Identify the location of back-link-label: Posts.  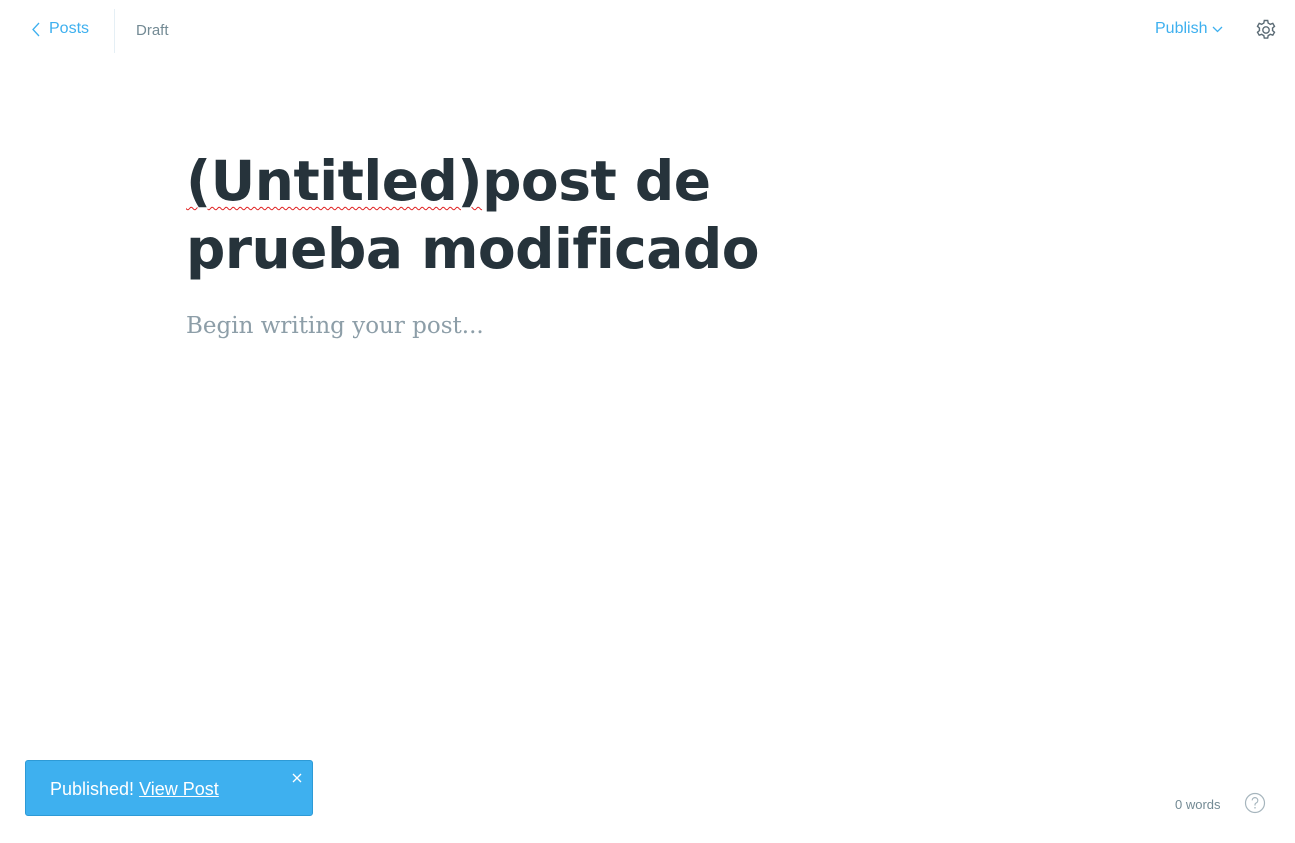
(69, 28).